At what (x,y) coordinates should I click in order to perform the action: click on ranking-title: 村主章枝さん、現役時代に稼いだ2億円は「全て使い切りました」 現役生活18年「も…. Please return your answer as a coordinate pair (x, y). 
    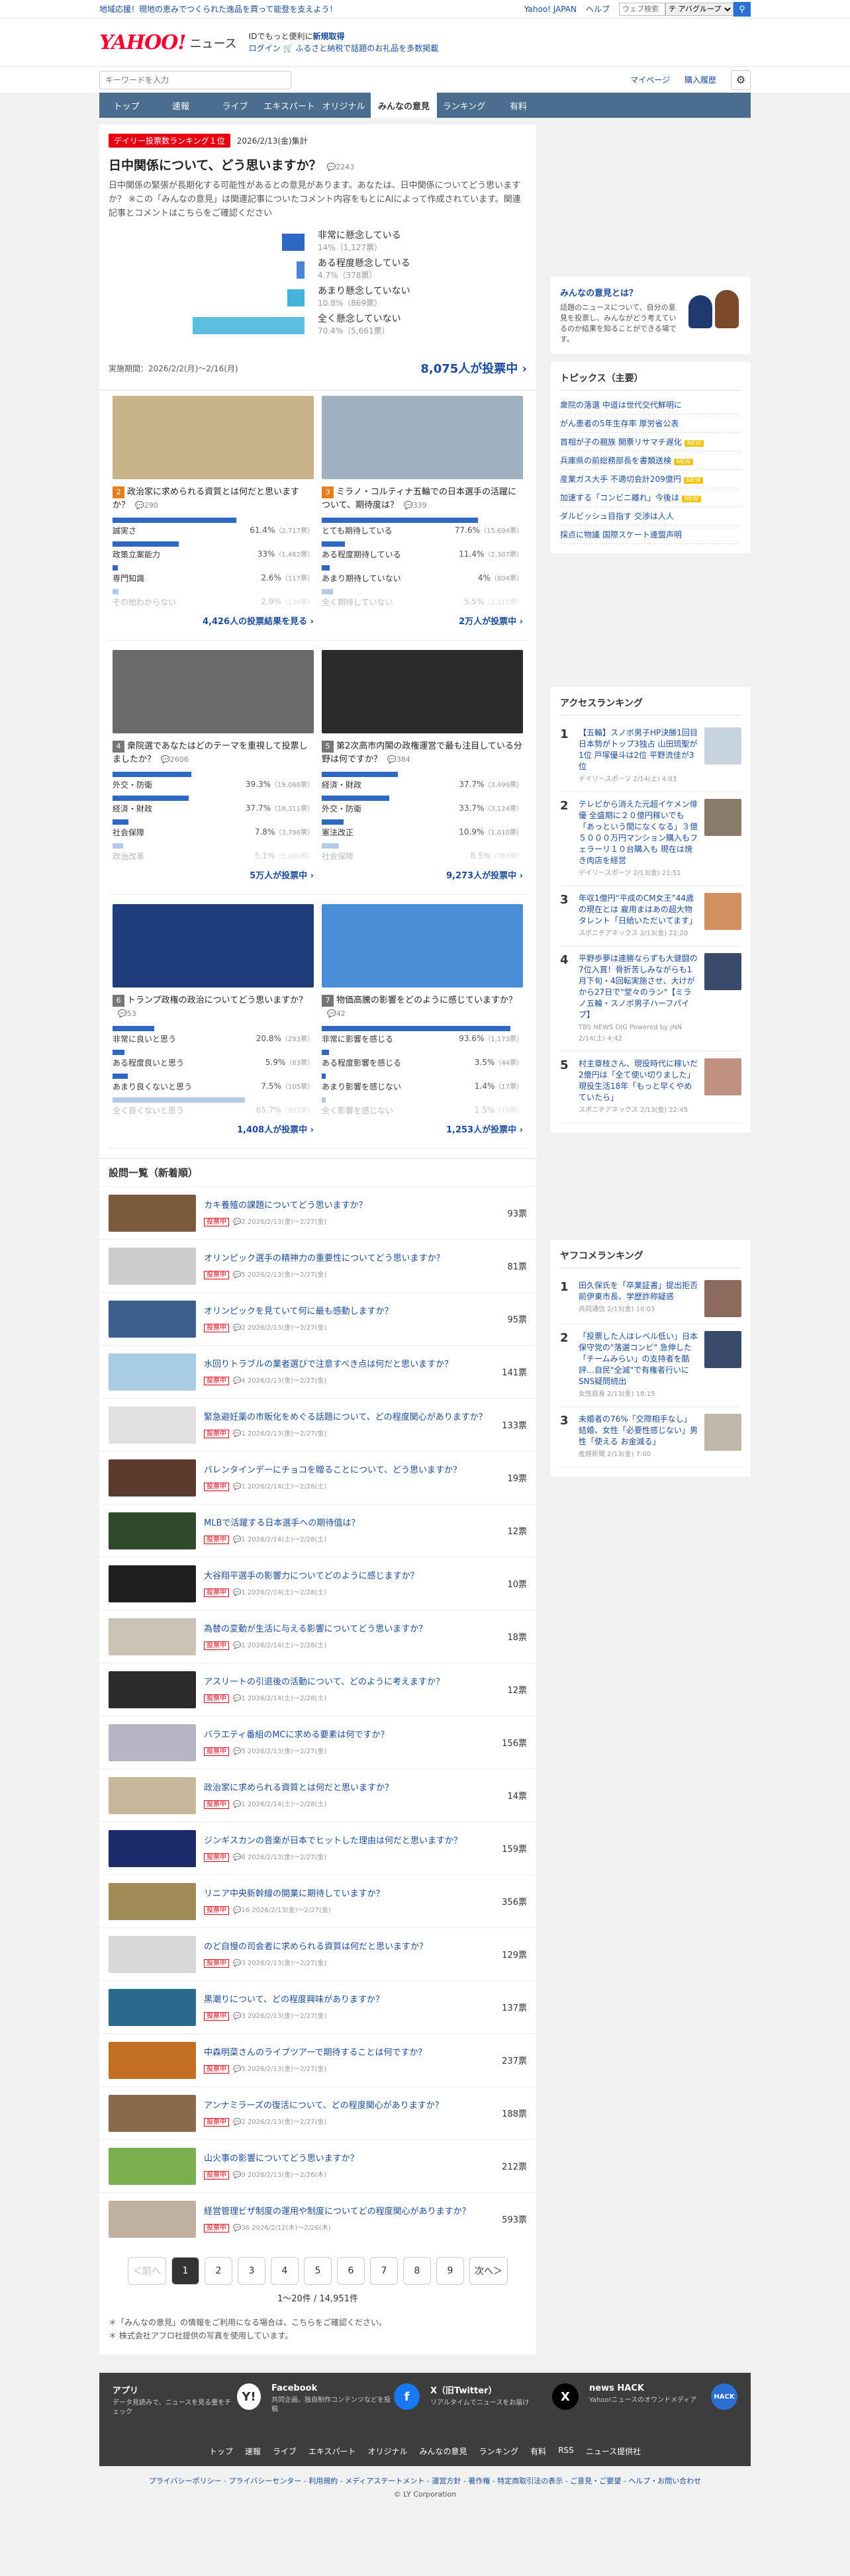
    Looking at the image, I should click on (638, 1087).